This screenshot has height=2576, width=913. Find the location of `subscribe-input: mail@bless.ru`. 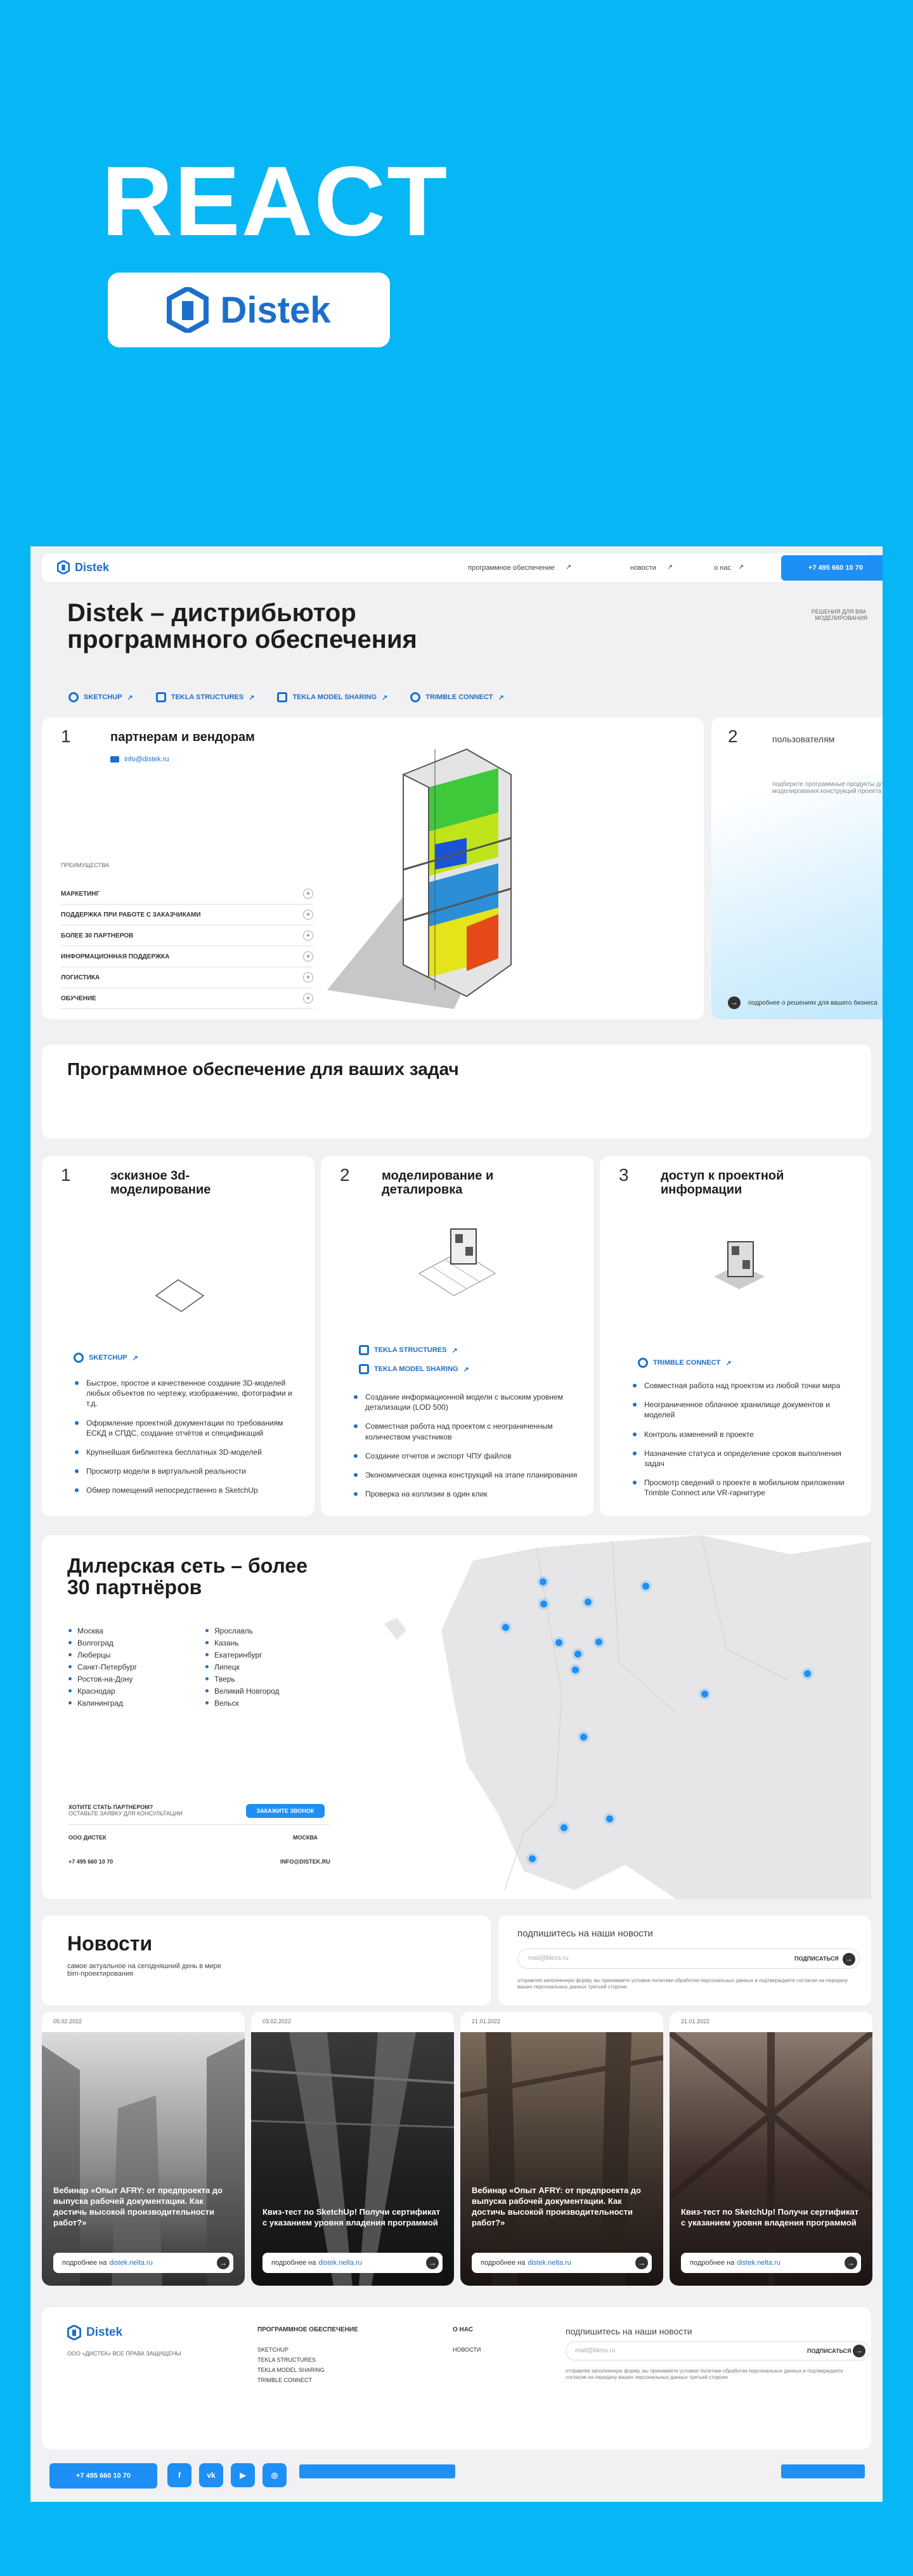

subscribe-input: mail@bless.ru is located at coordinates (548, 1958).